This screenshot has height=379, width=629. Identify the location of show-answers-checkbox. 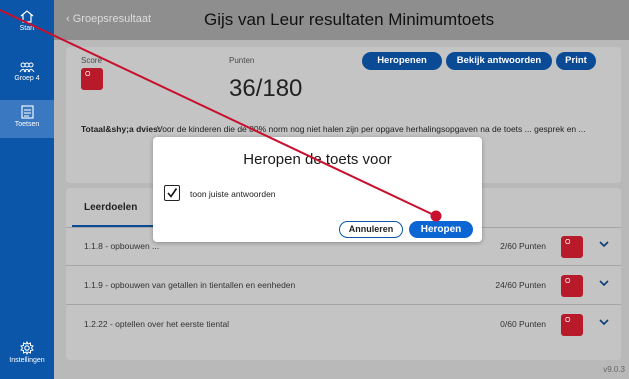
(172, 193).